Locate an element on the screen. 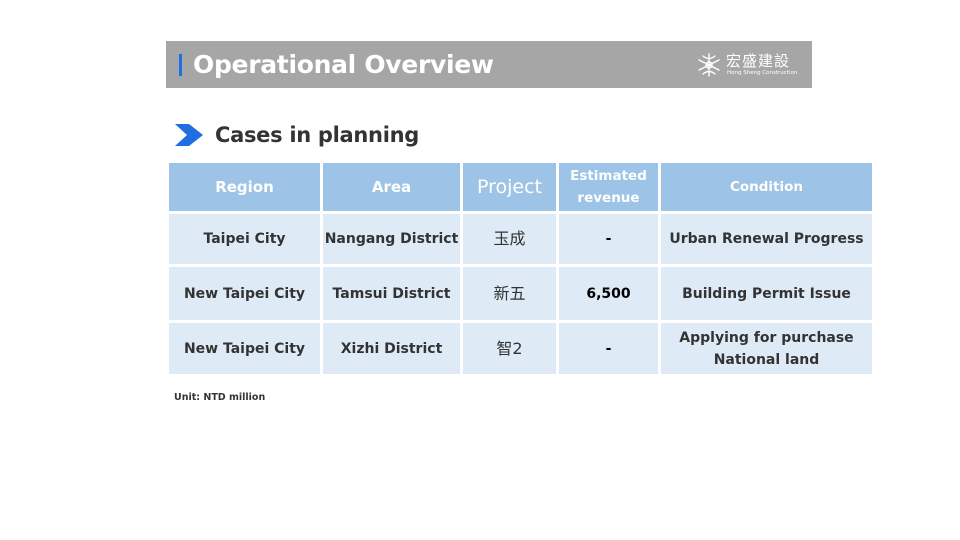 The image size is (960, 540). company-logo-icon is located at coordinates (709, 65).